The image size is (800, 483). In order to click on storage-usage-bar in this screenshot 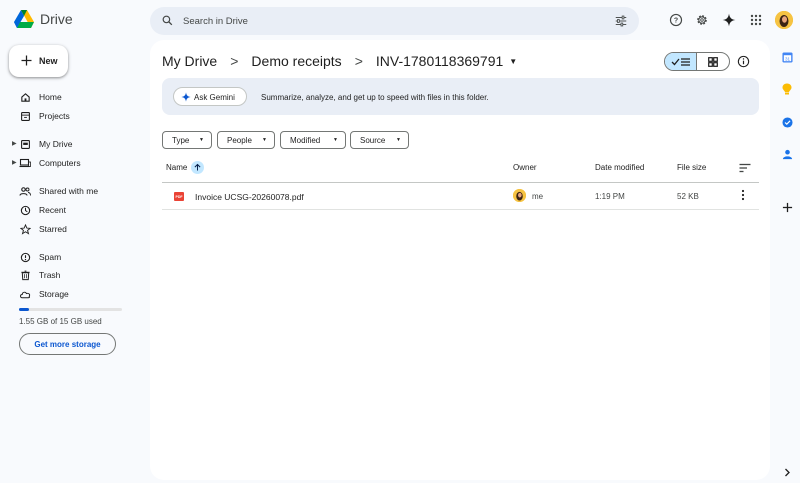, I will do `click(70, 309)`.